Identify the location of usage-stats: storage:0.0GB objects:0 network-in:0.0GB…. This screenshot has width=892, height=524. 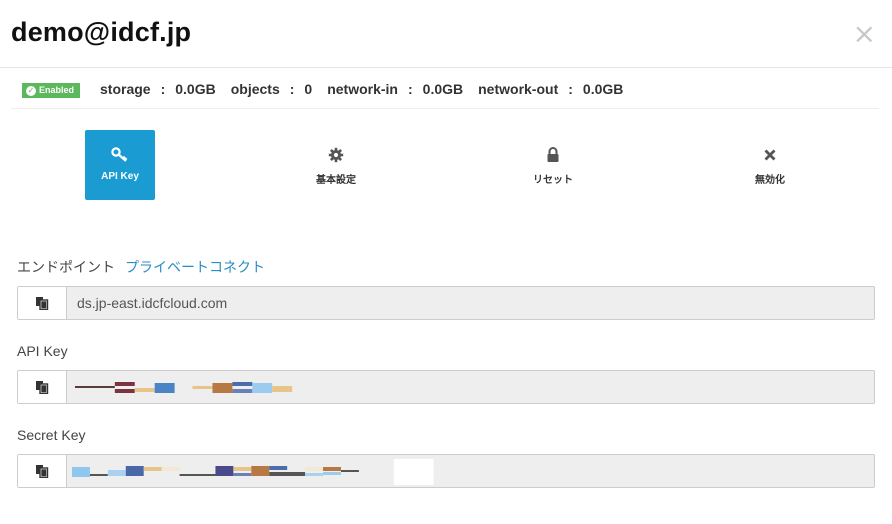
(369, 89).